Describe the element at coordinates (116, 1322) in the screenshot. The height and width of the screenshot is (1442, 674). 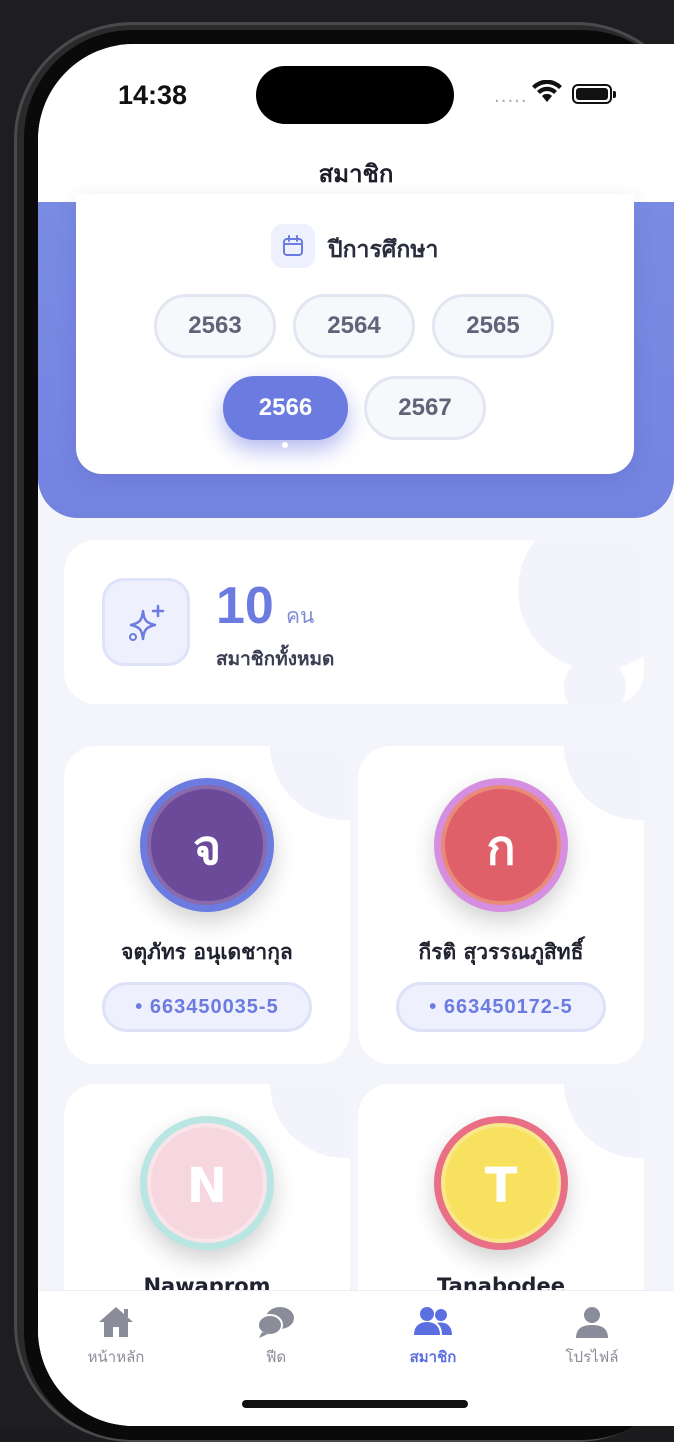
I see `home-icon` at that location.